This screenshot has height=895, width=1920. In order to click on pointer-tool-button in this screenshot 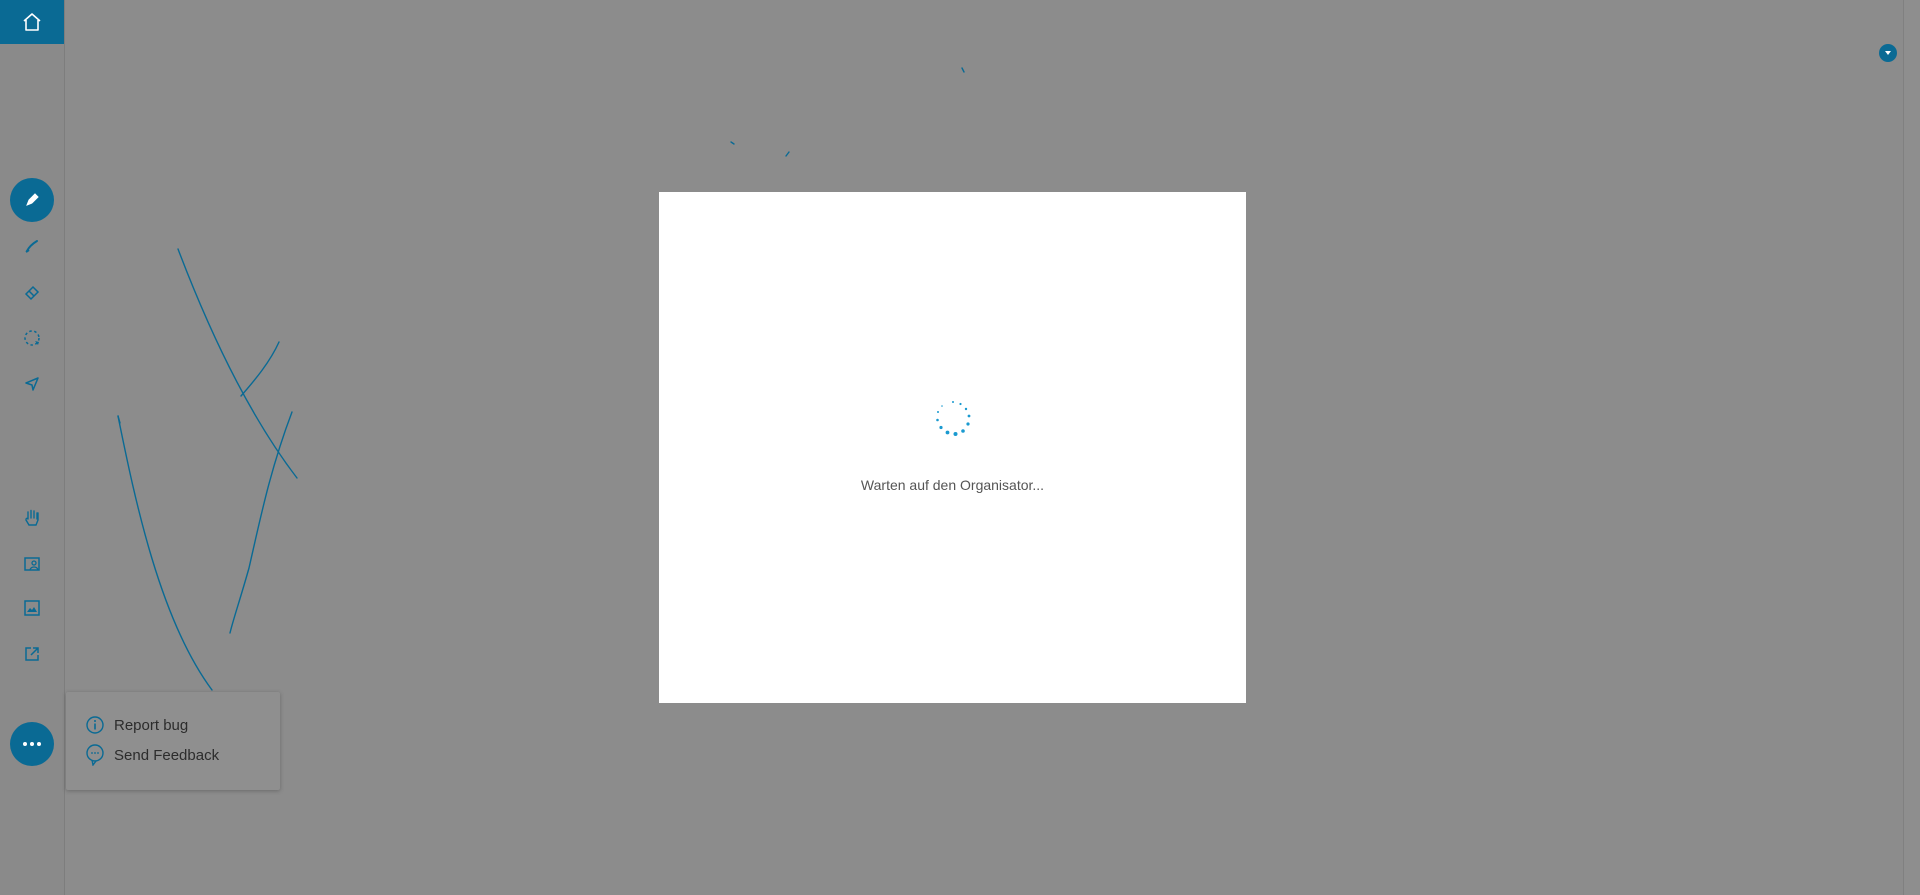, I will do `click(32, 384)`.